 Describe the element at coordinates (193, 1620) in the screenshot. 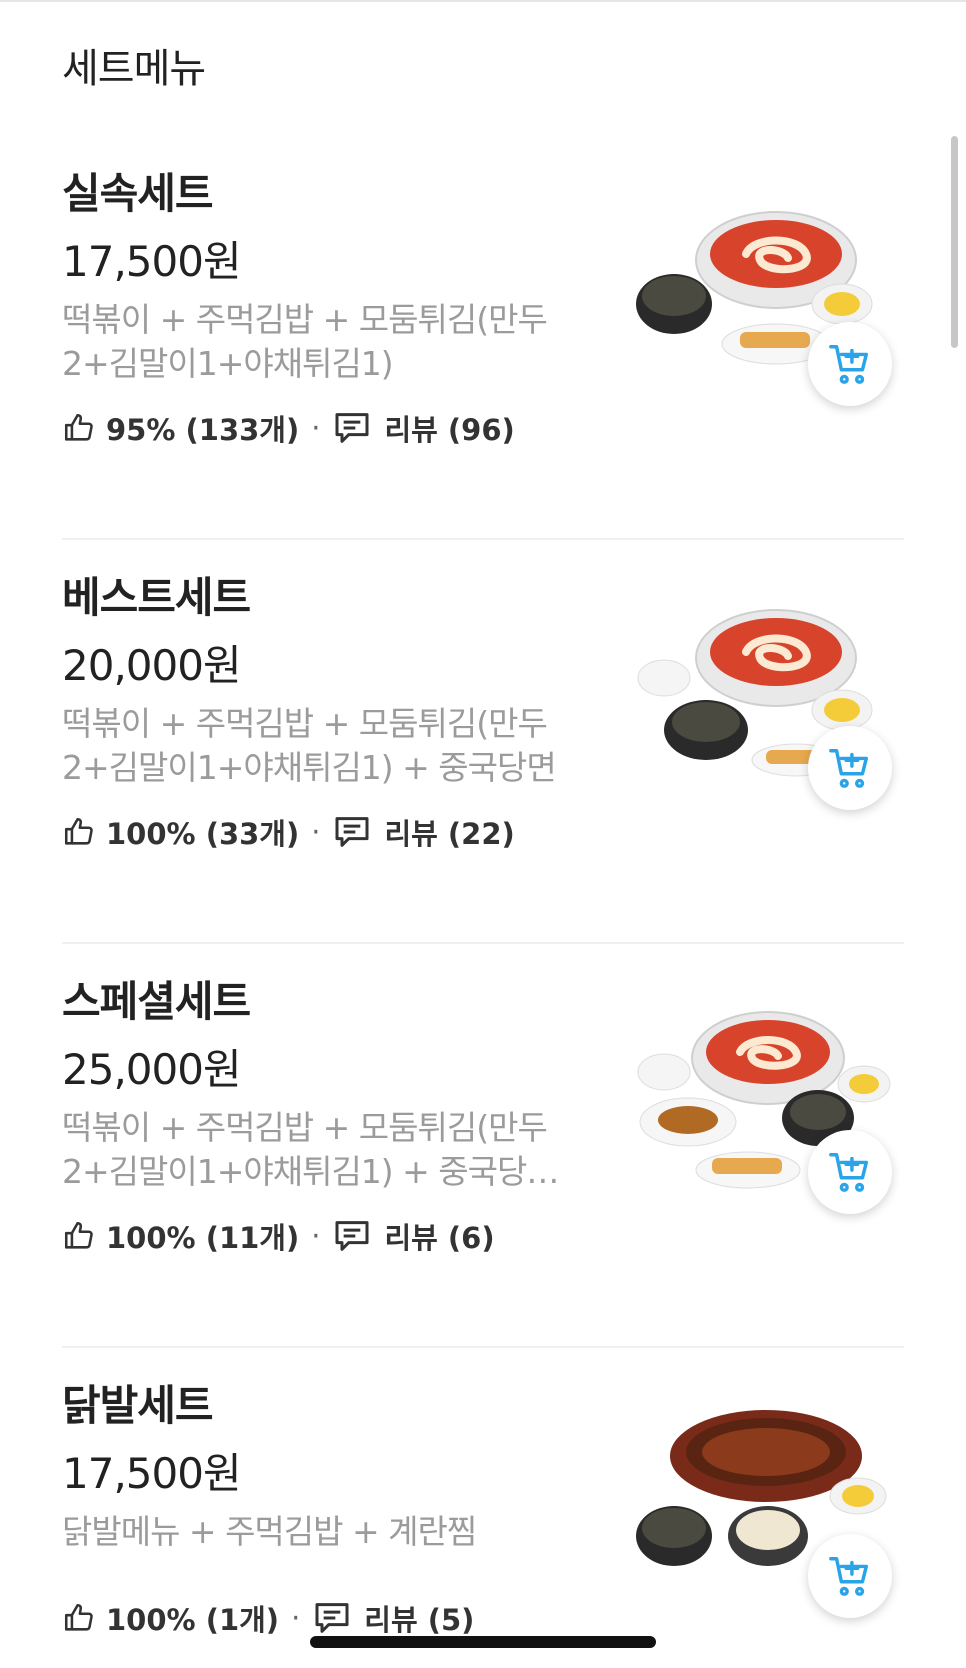

I see `like-rate: 100% (1개)` at that location.